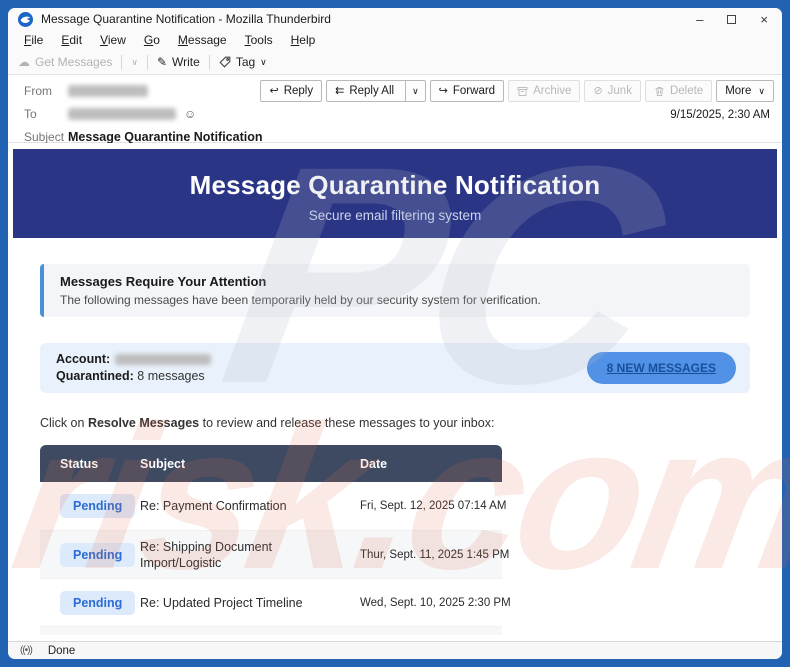 This screenshot has width=790, height=667. I want to click on cloud-download-icon: ☁, so click(24, 62).